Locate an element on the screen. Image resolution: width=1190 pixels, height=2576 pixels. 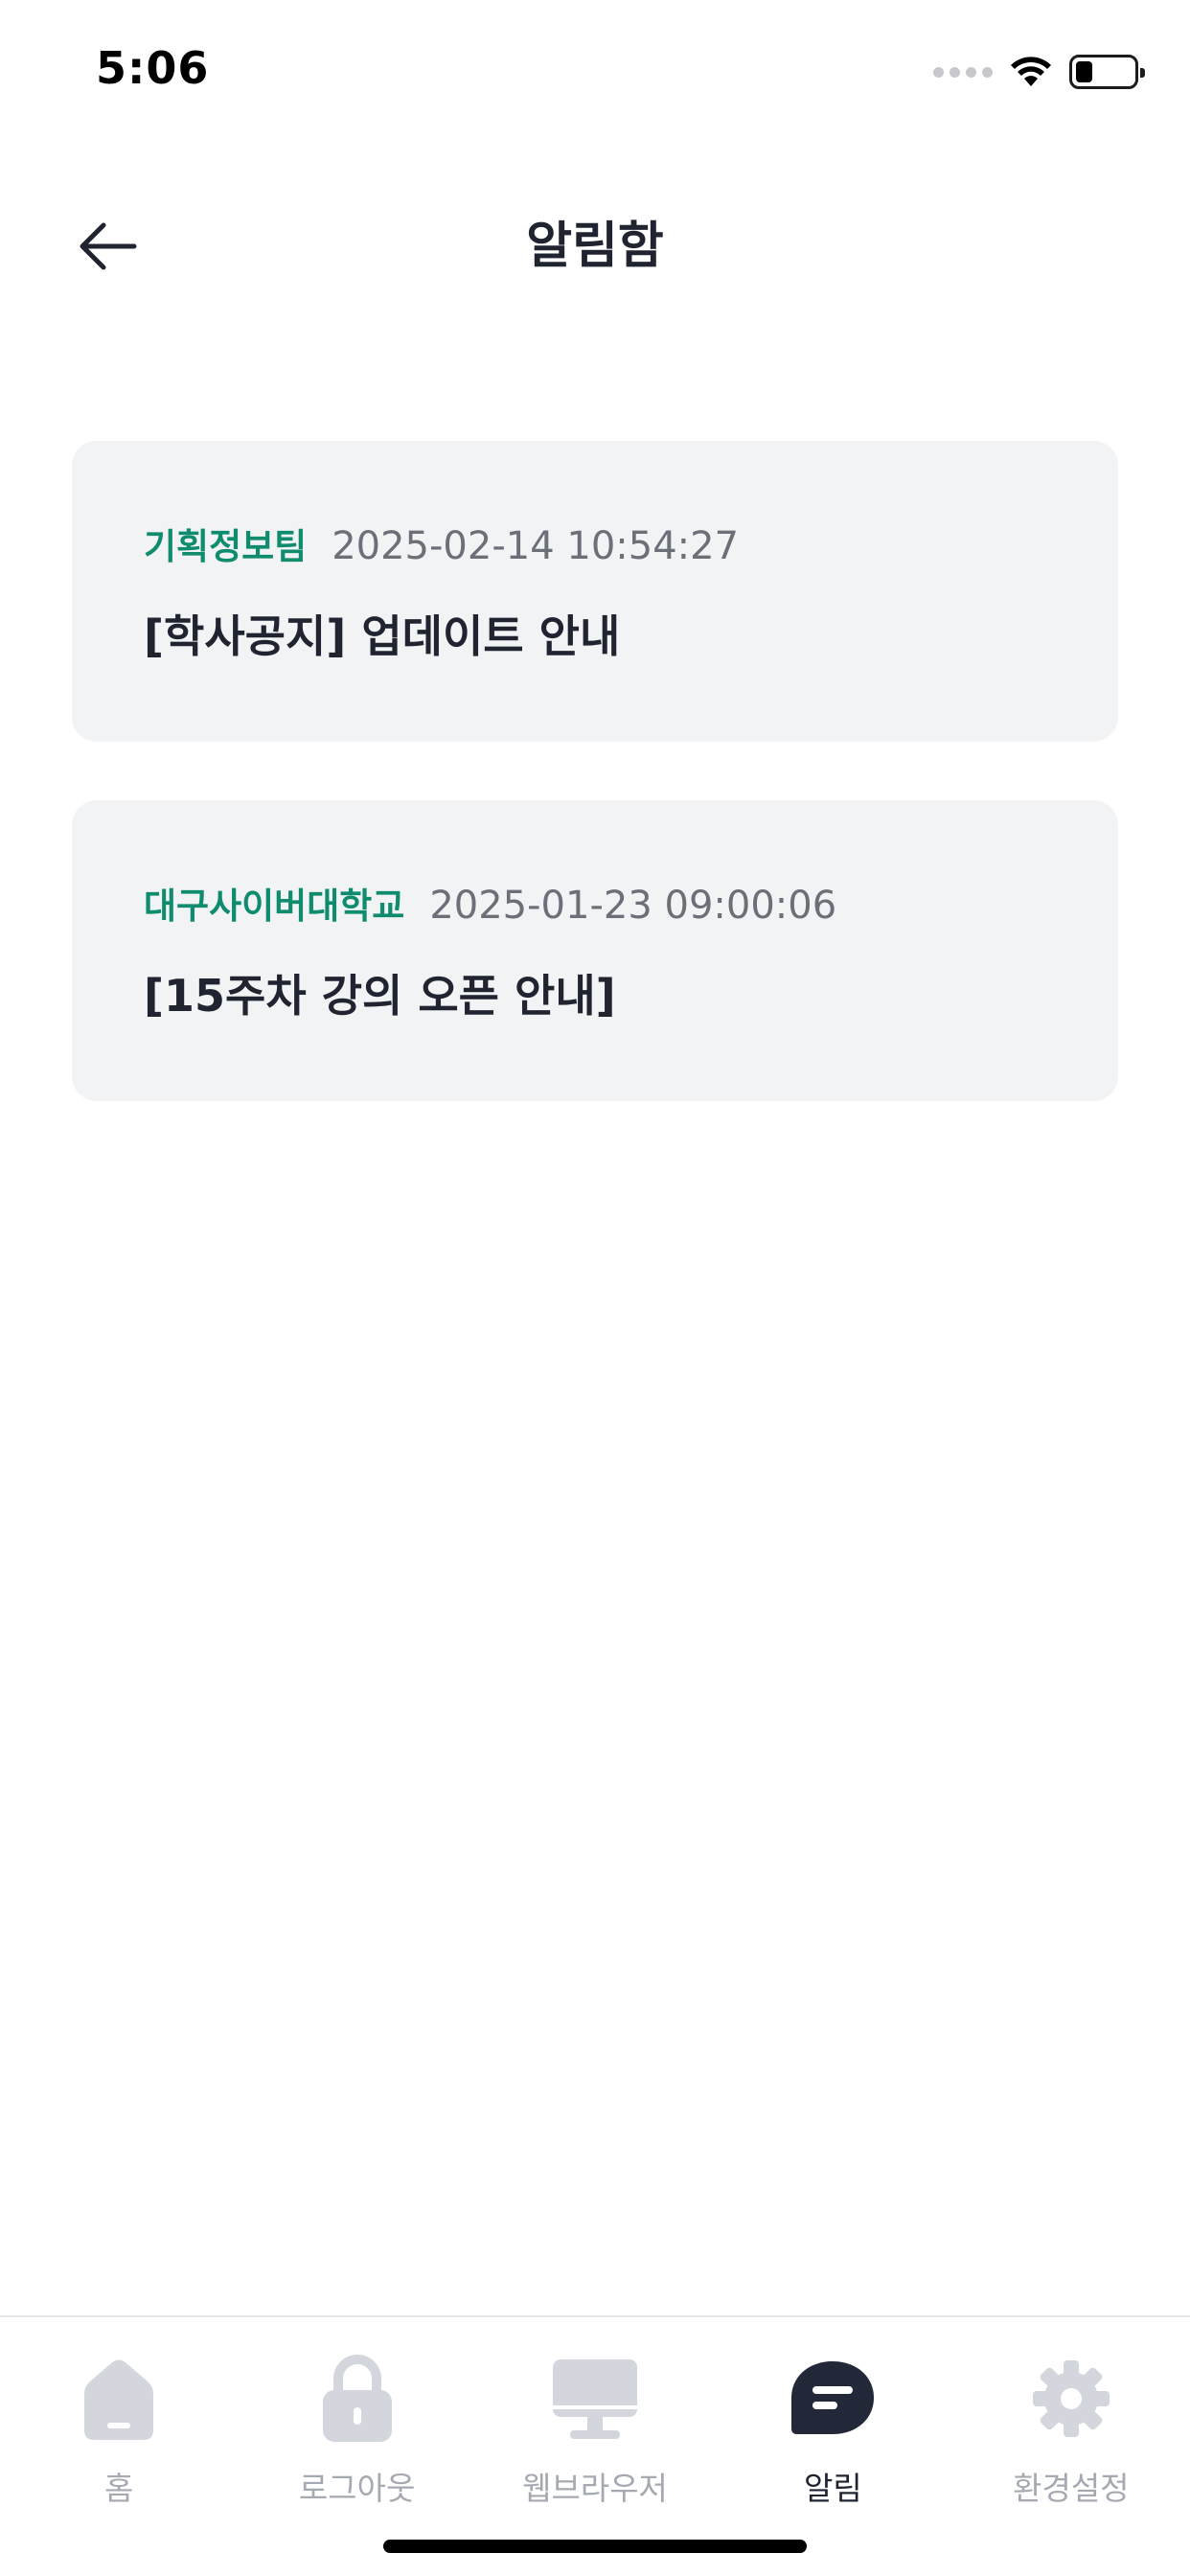
tab-label: 알림 is located at coordinates (833, 2488).